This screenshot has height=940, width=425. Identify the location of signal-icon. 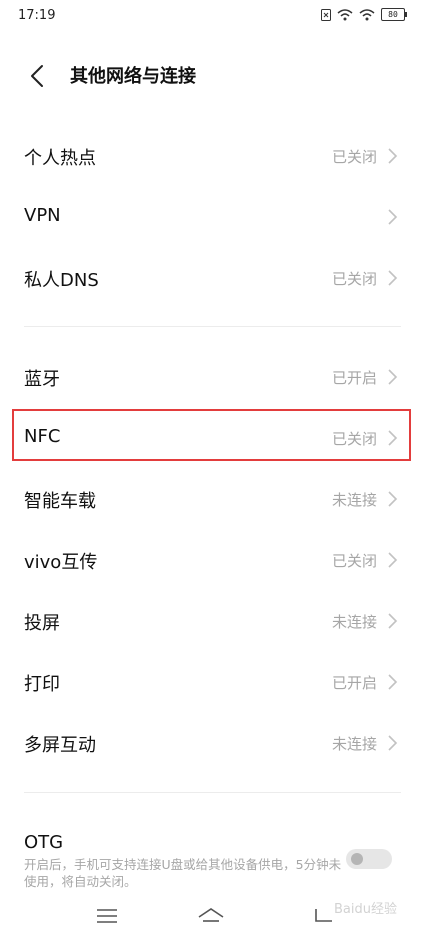
(345, 14).